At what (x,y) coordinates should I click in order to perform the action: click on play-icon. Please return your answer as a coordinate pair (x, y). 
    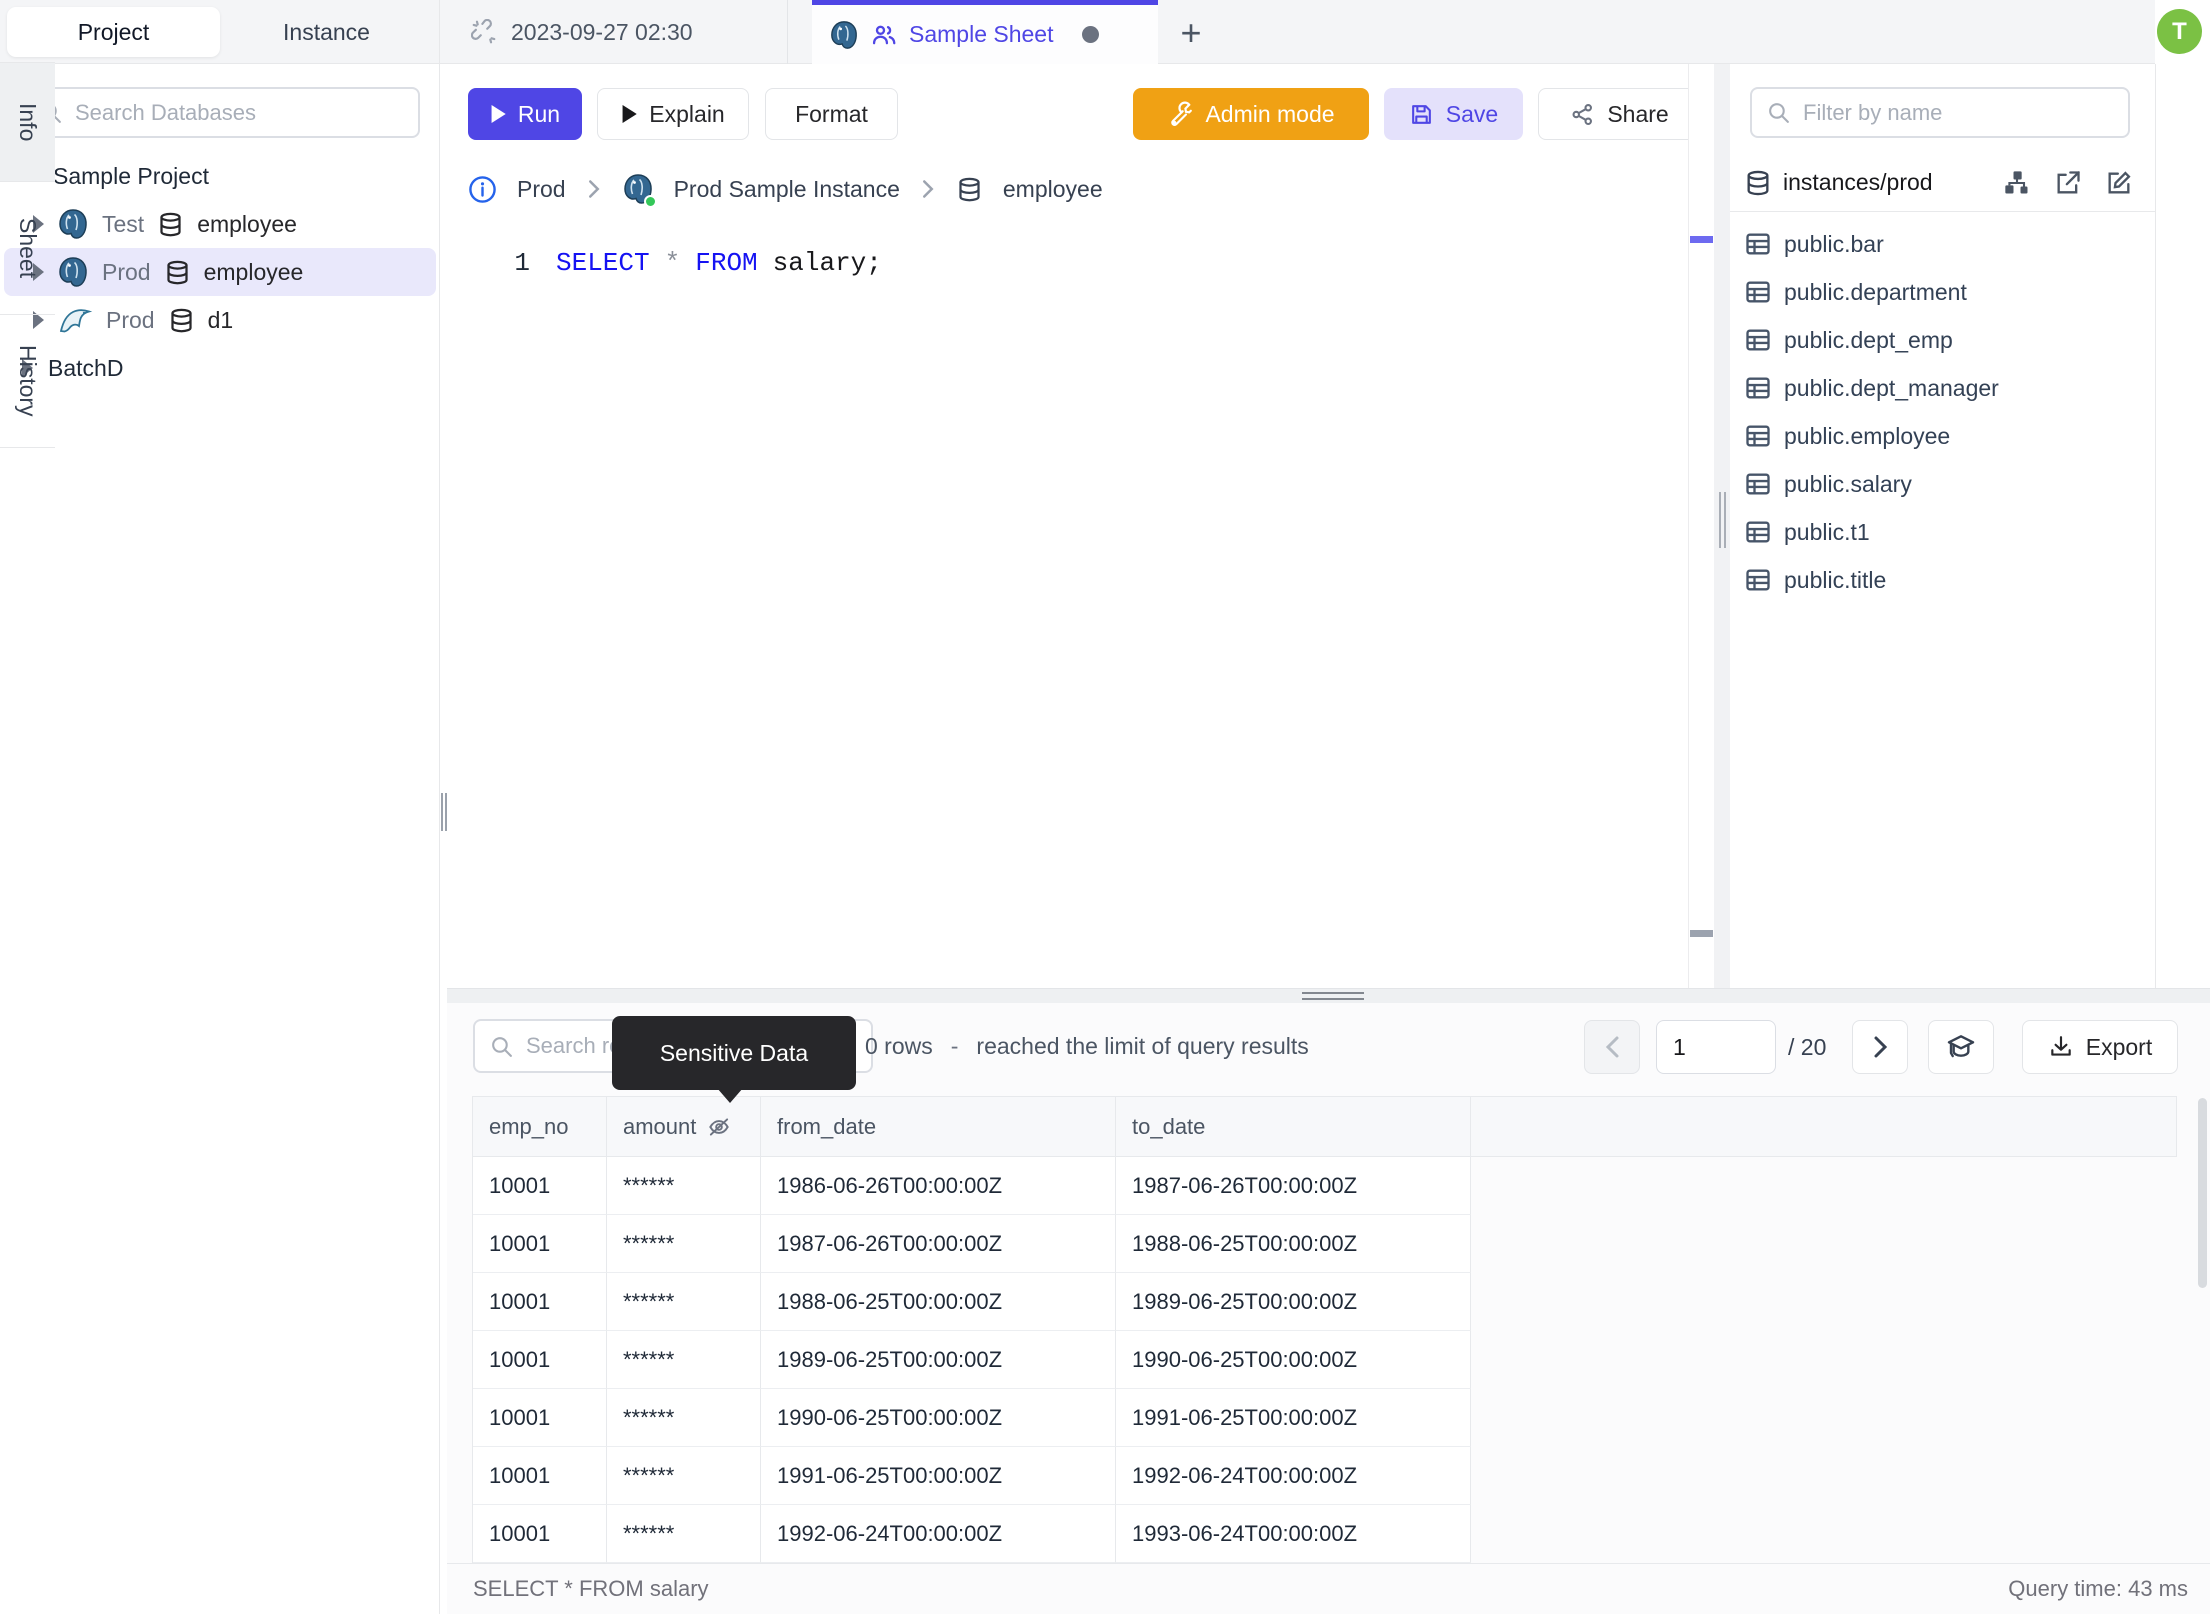
    Looking at the image, I should click on (629, 114).